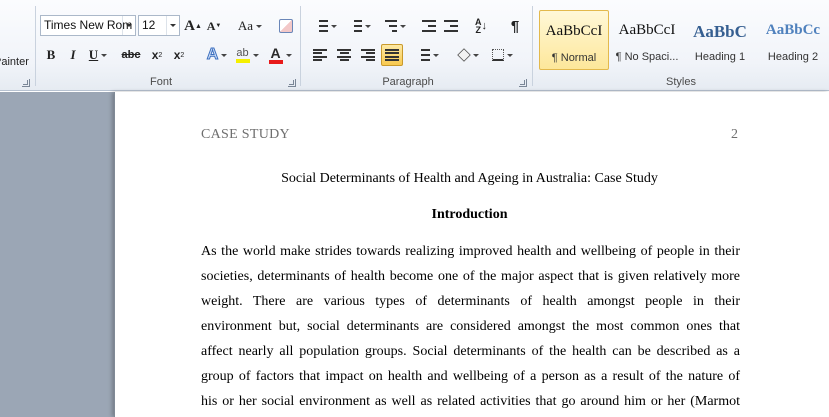 The width and height of the screenshot is (829, 417). What do you see at coordinates (574, 40) in the screenshot?
I see `style-normal: AaBbCcI ¶ Normal` at bounding box center [574, 40].